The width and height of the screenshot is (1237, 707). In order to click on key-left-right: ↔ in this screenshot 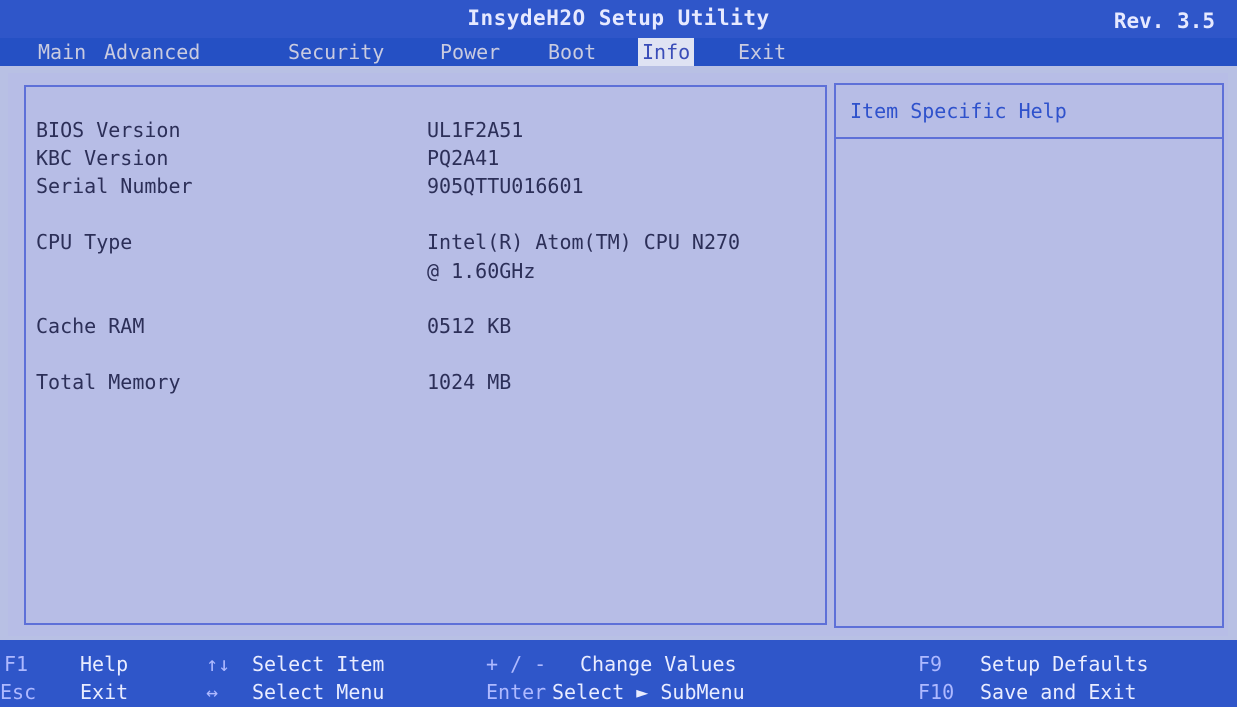, I will do `click(212, 692)`.